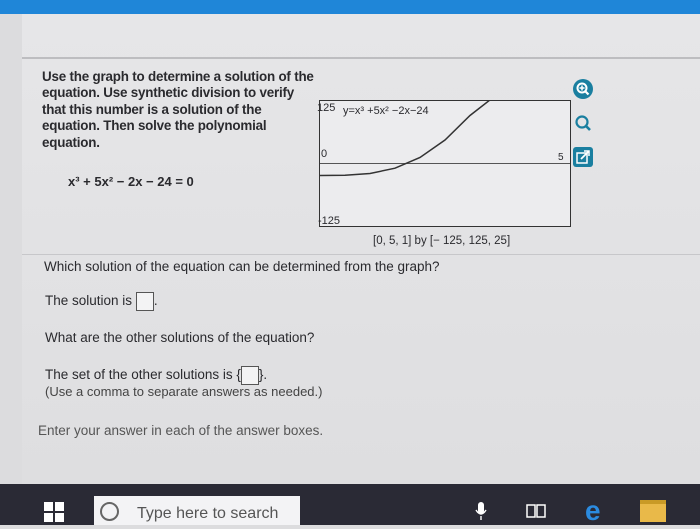 This screenshot has width=700, height=529. What do you see at coordinates (653, 511) in the screenshot?
I see `file-explorer-icon` at bounding box center [653, 511].